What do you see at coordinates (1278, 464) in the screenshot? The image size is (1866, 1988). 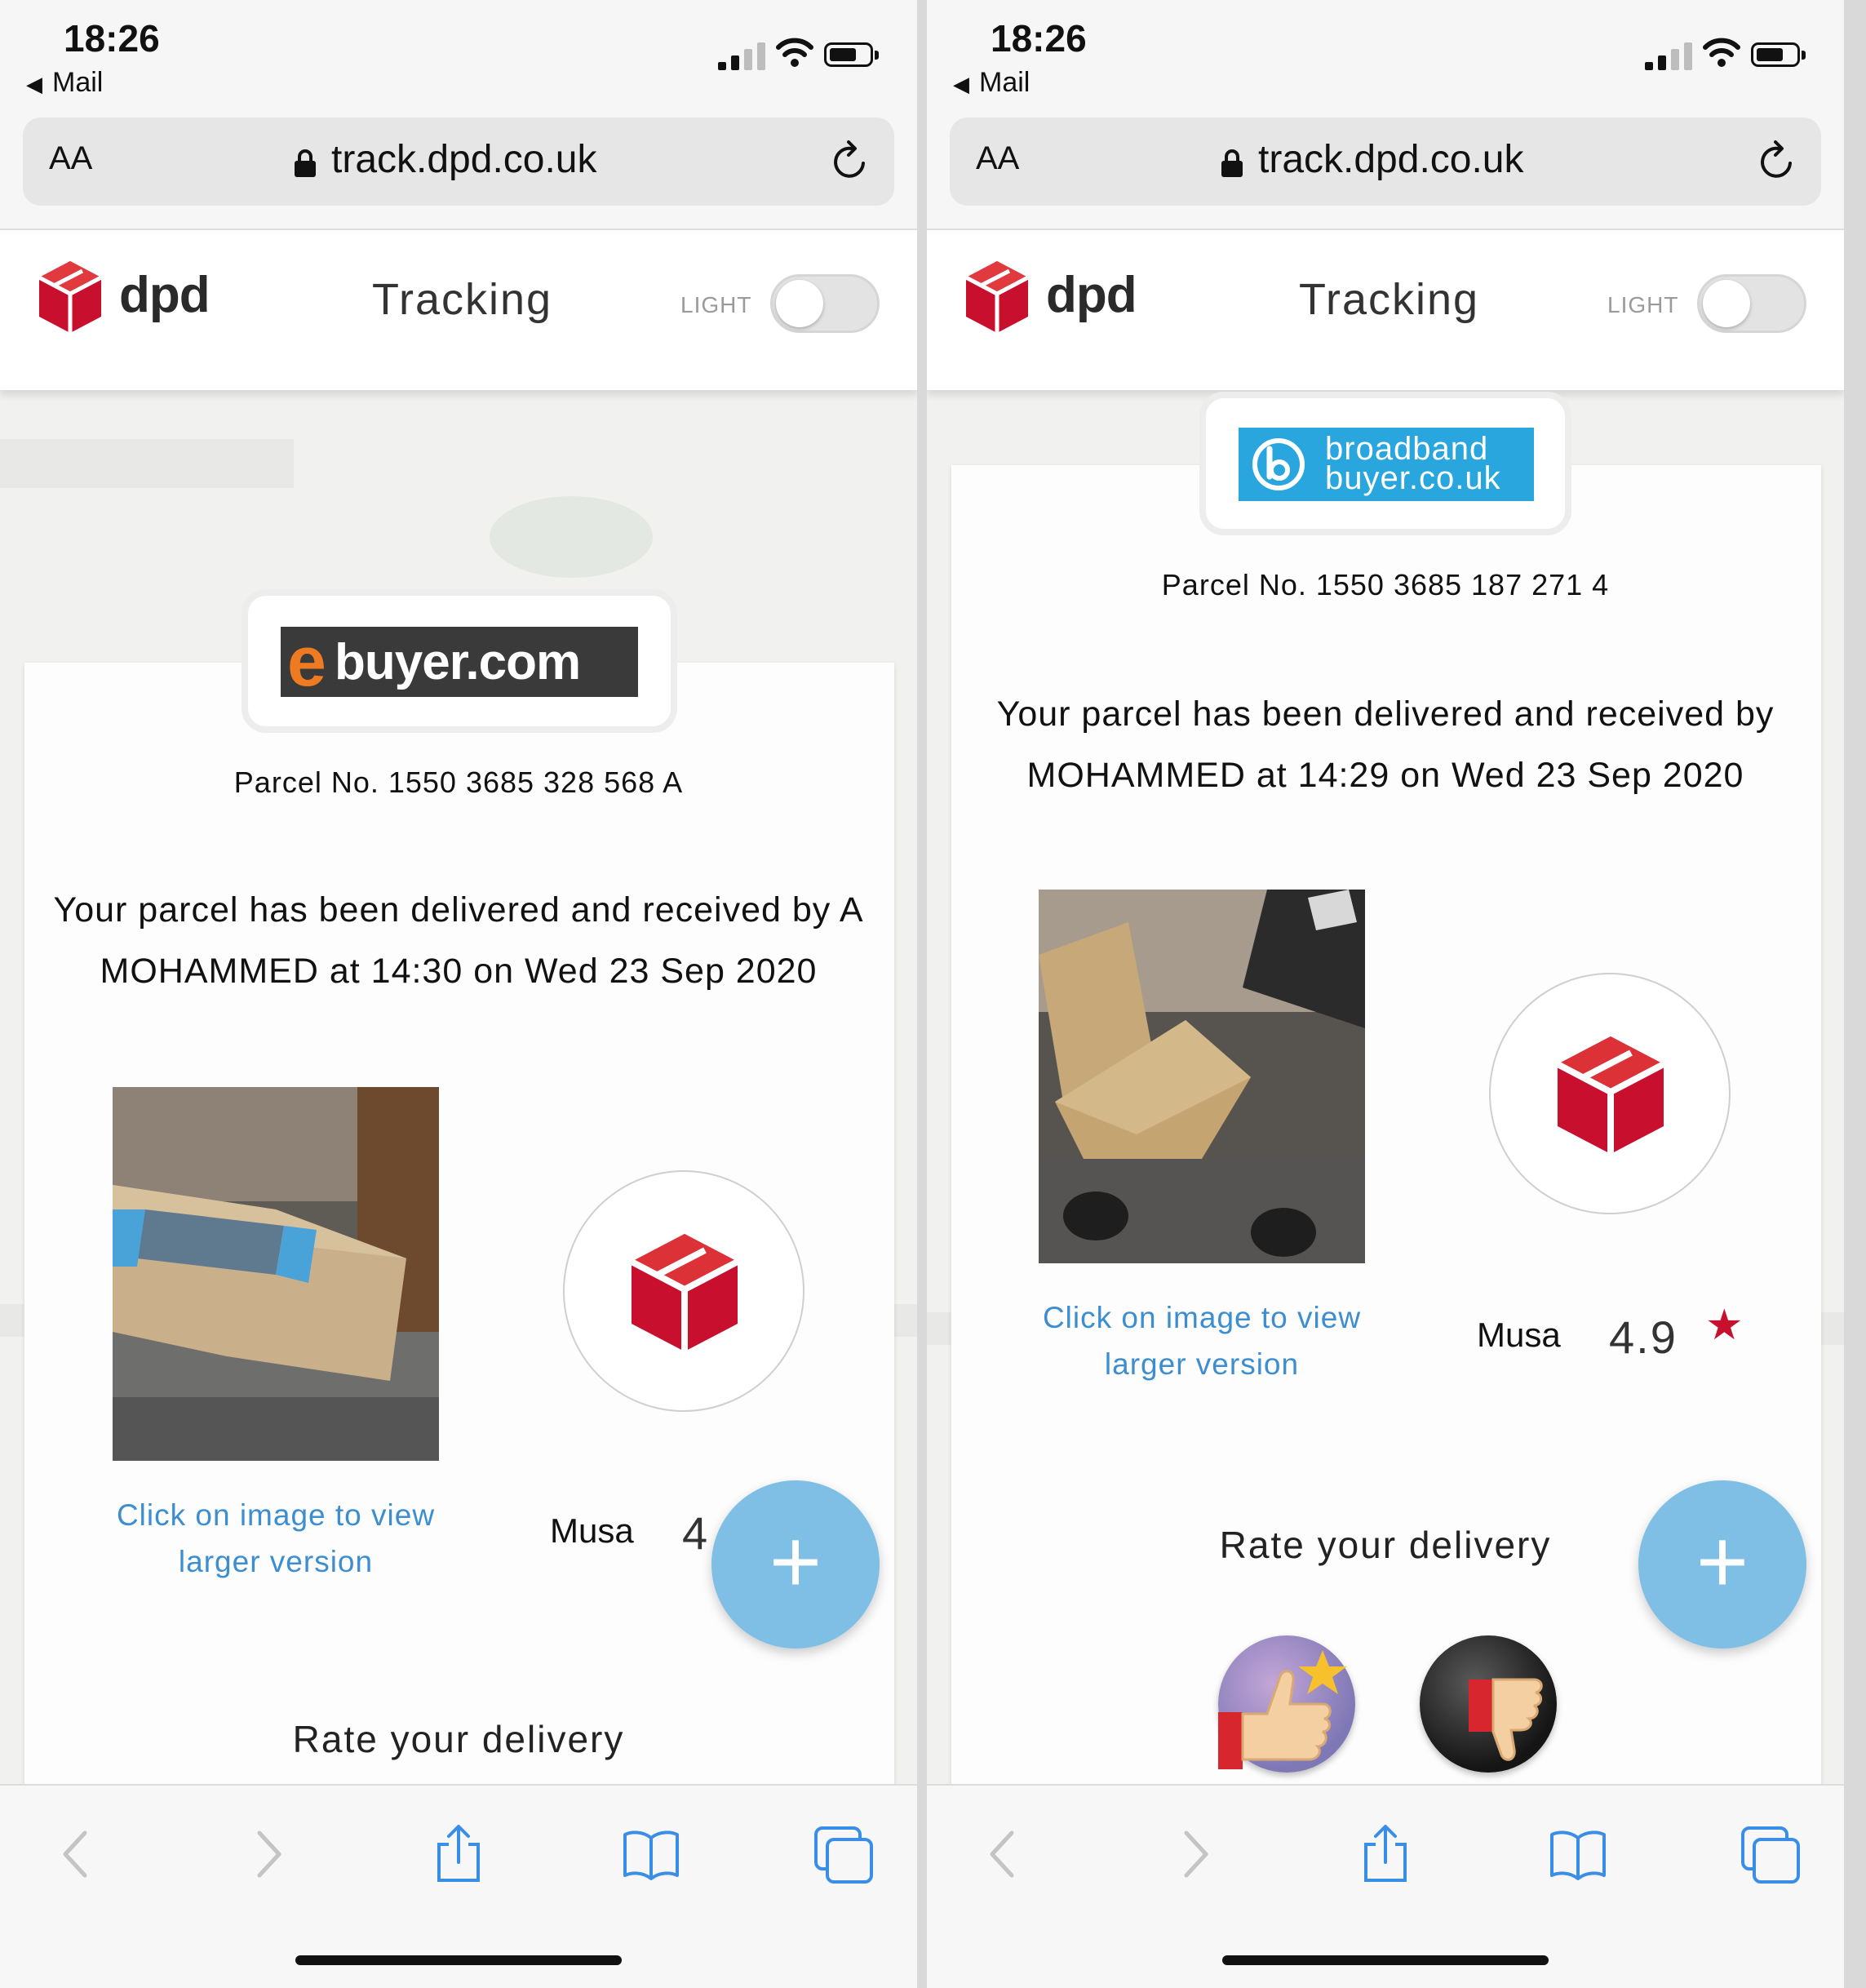 I see `broadbandbuyer-mark-icon` at bounding box center [1278, 464].